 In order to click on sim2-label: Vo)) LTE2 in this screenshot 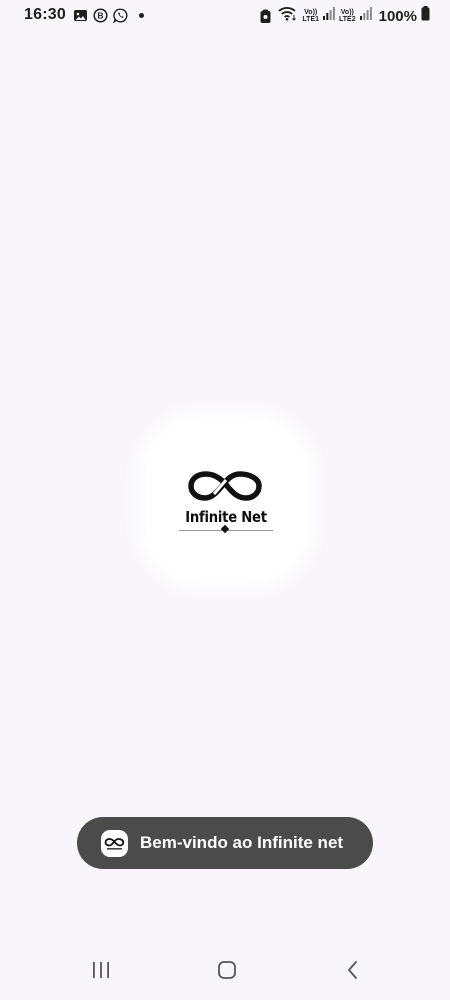, I will do `click(347, 16)`.